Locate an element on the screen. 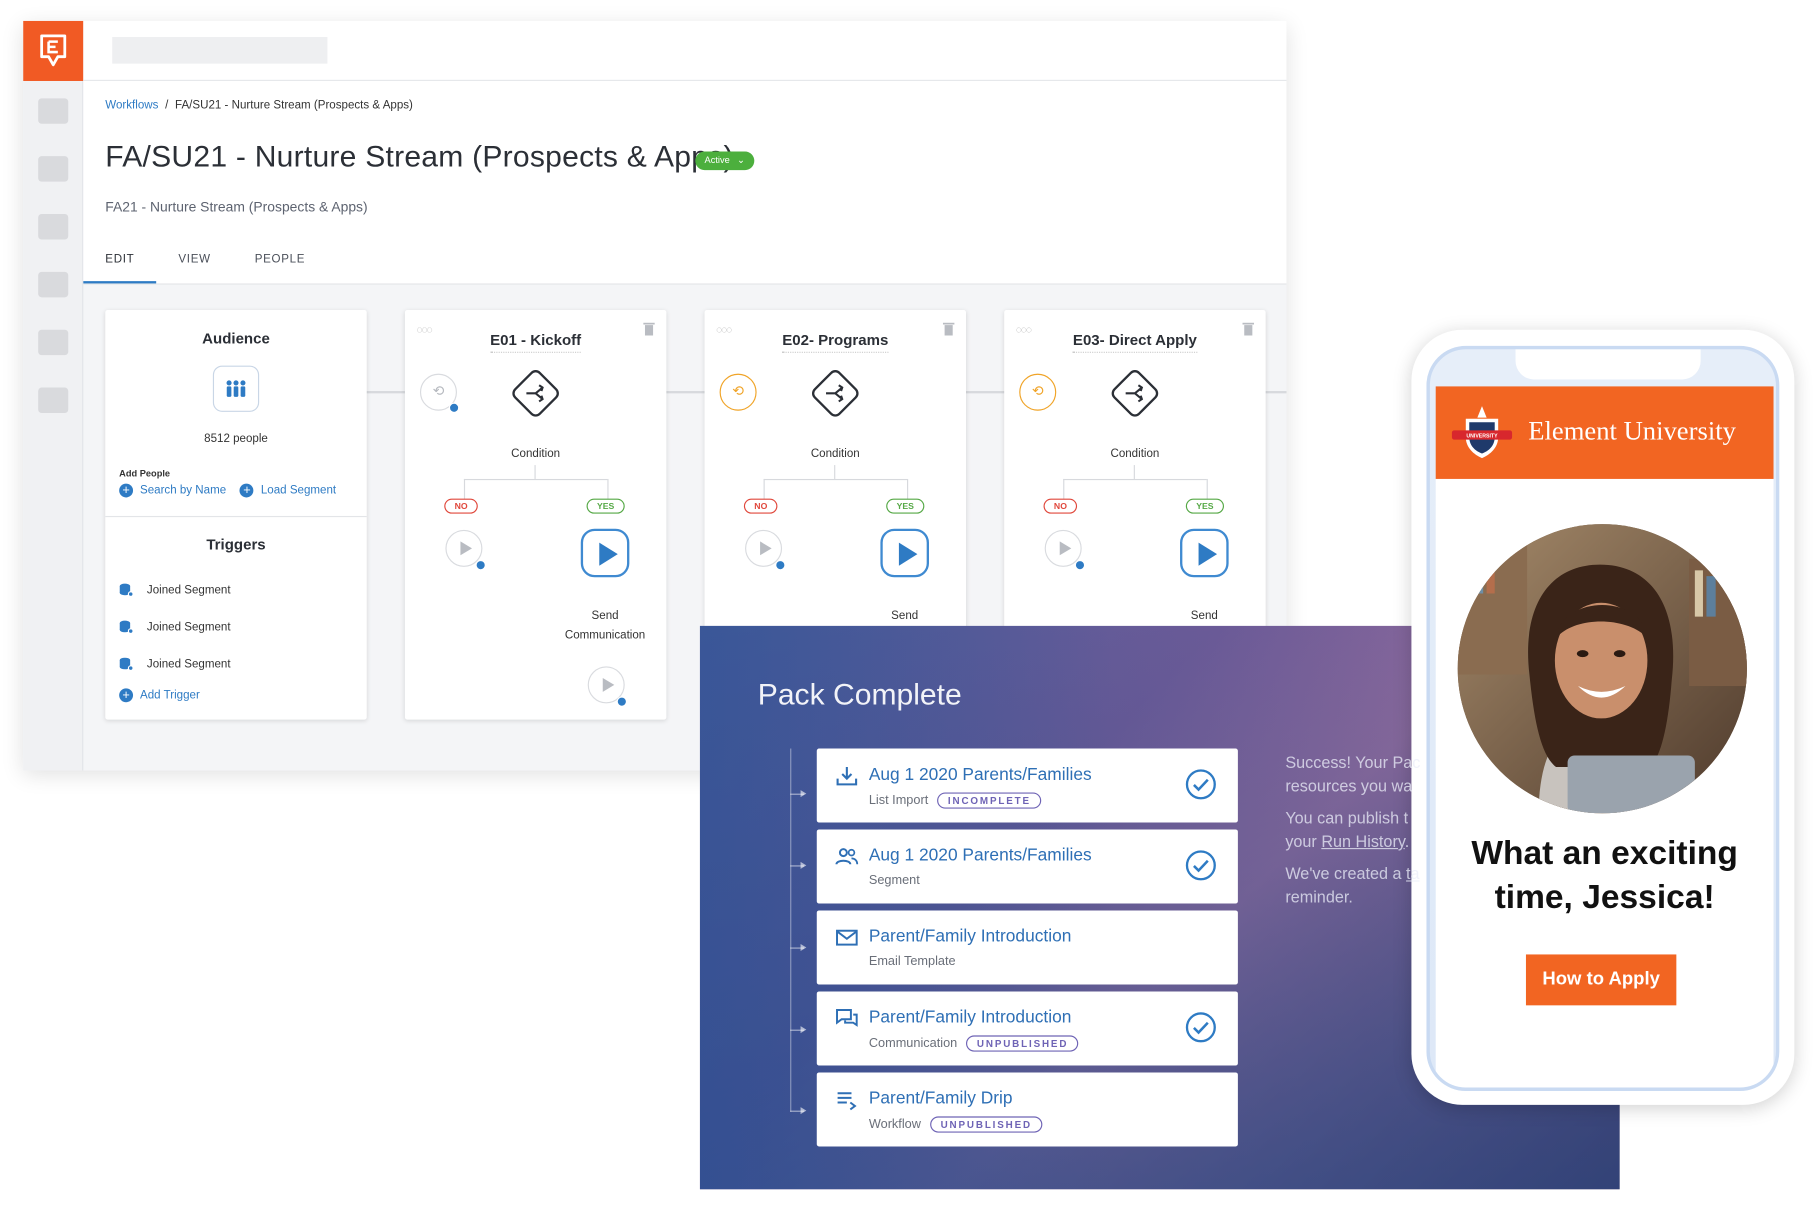 The image size is (1814, 1215). add-trigger-link: + Add Trigger is located at coordinates (159, 695).